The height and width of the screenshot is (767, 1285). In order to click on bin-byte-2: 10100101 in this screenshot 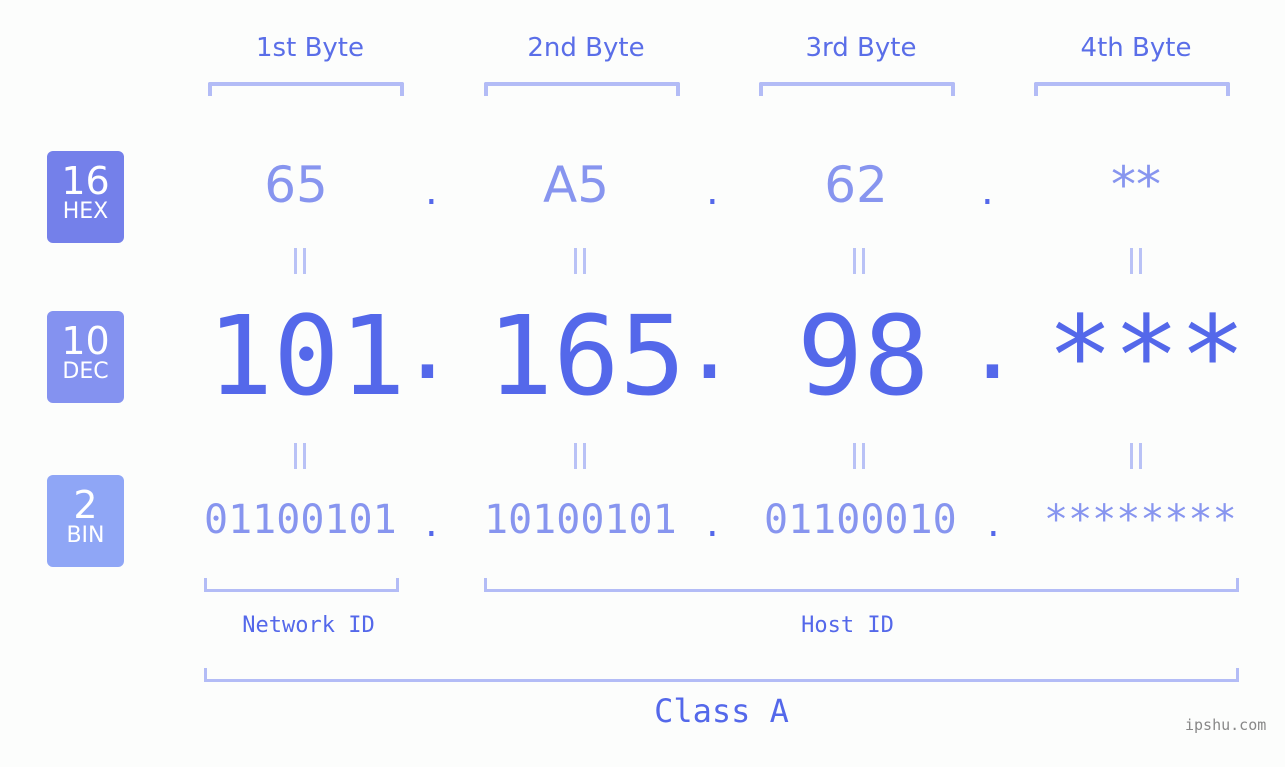, I will do `click(580, 520)`.